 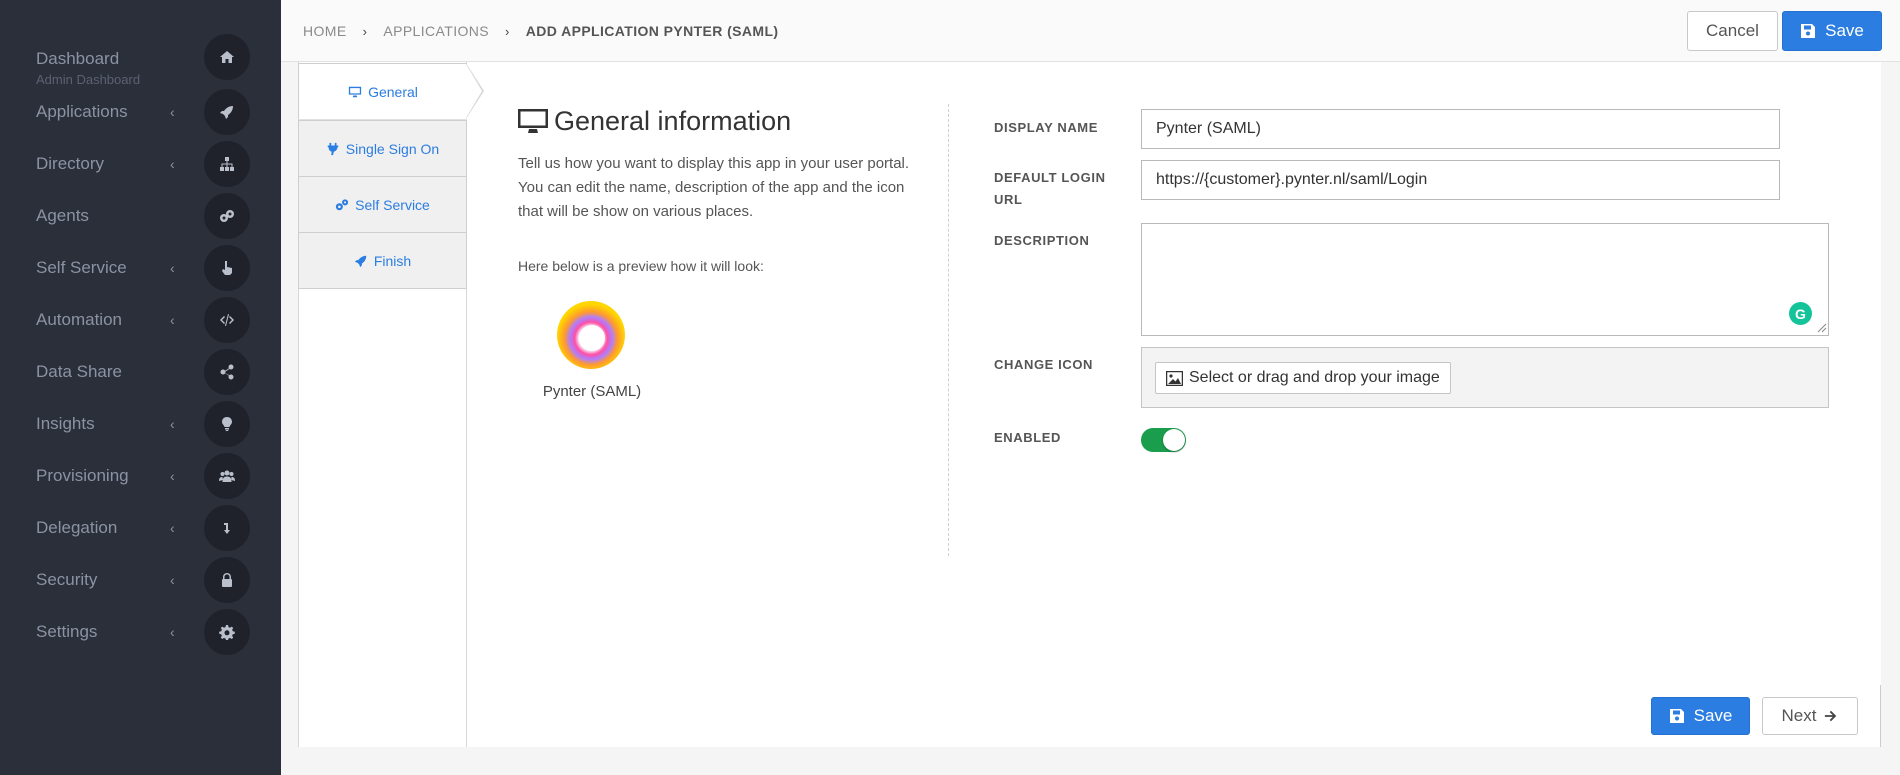 I want to click on sidebar-item-label: Applications, so click(x=82, y=111).